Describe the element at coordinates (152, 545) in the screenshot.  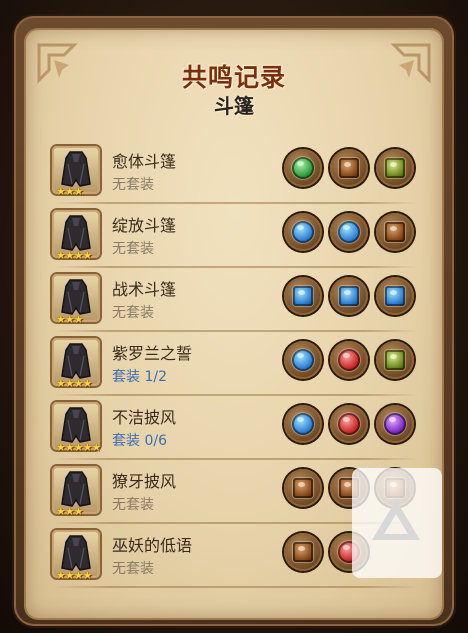
I see `item-name: 巫妖的低语` at that location.